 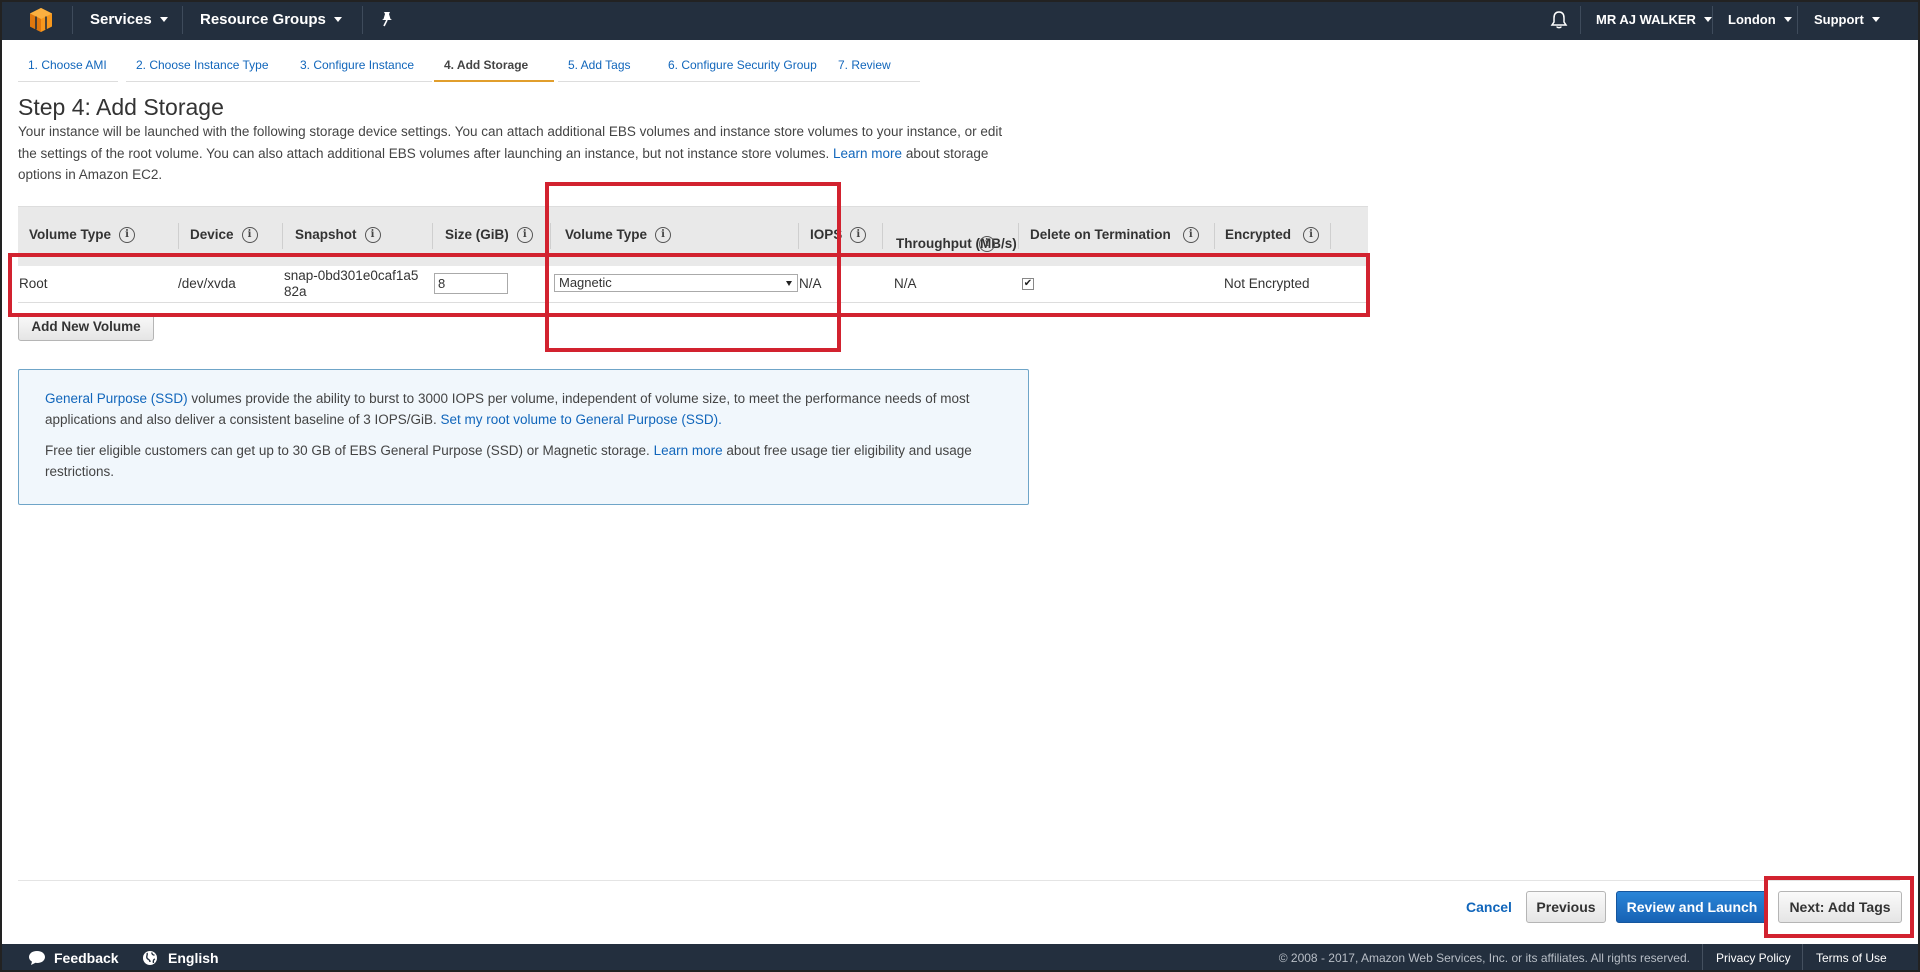 What do you see at coordinates (810, 283) in the screenshot?
I see `cell-iops: N/A` at bounding box center [810, 283].